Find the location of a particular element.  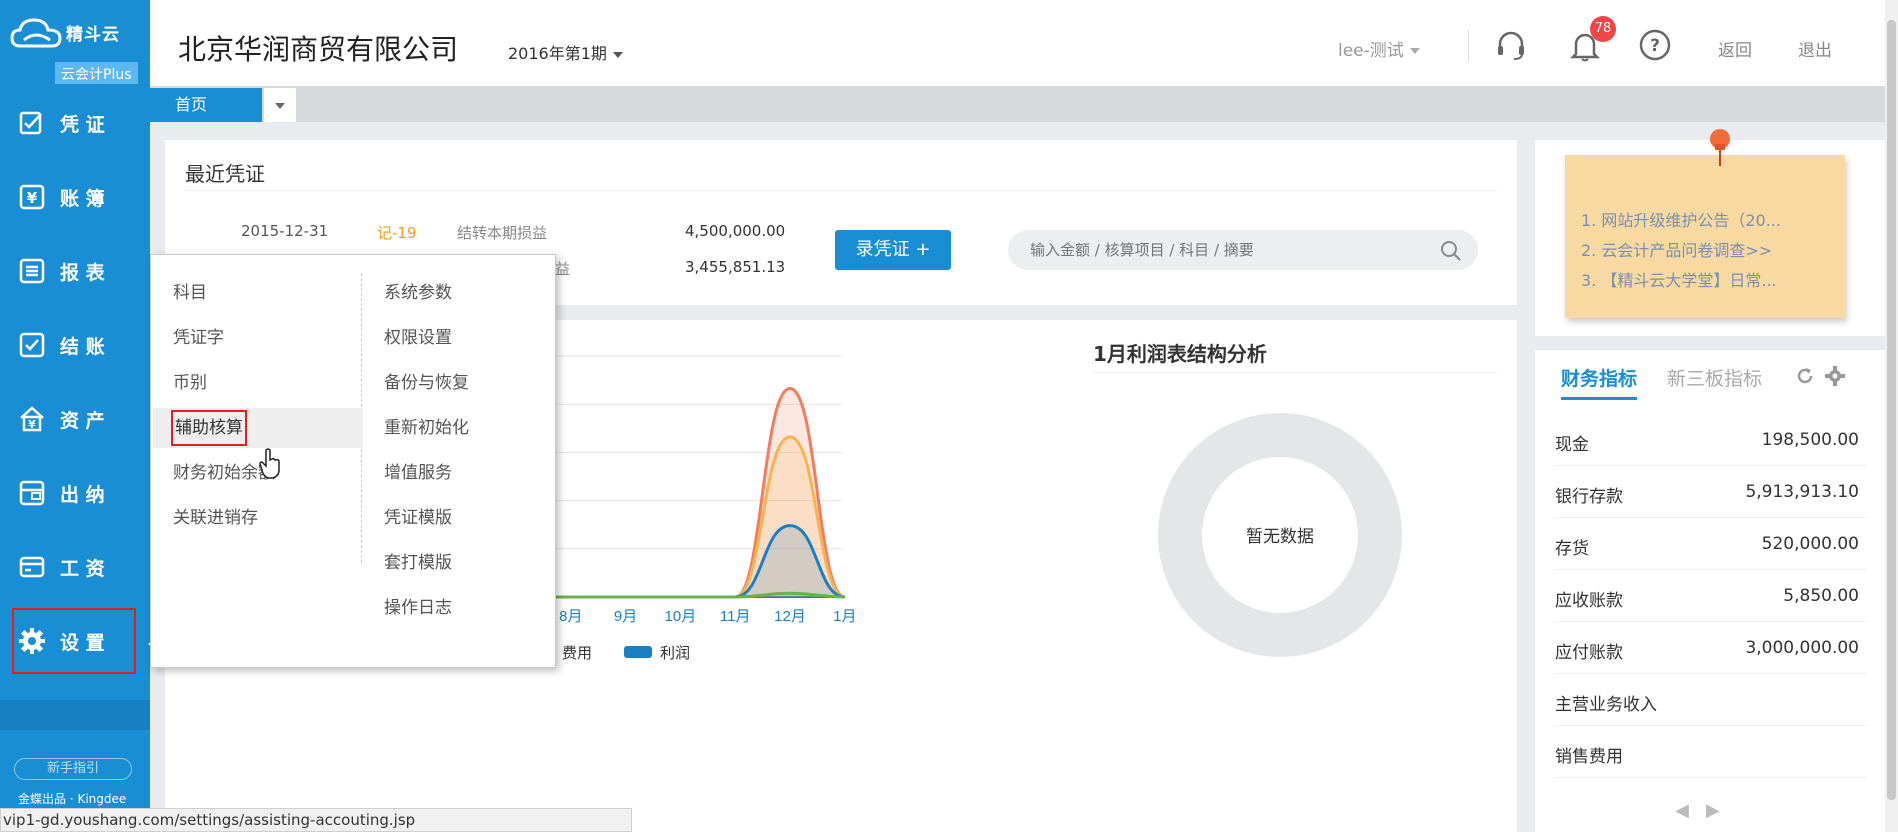

menu-item: 操作日志 is located at coordinates (418, 608).